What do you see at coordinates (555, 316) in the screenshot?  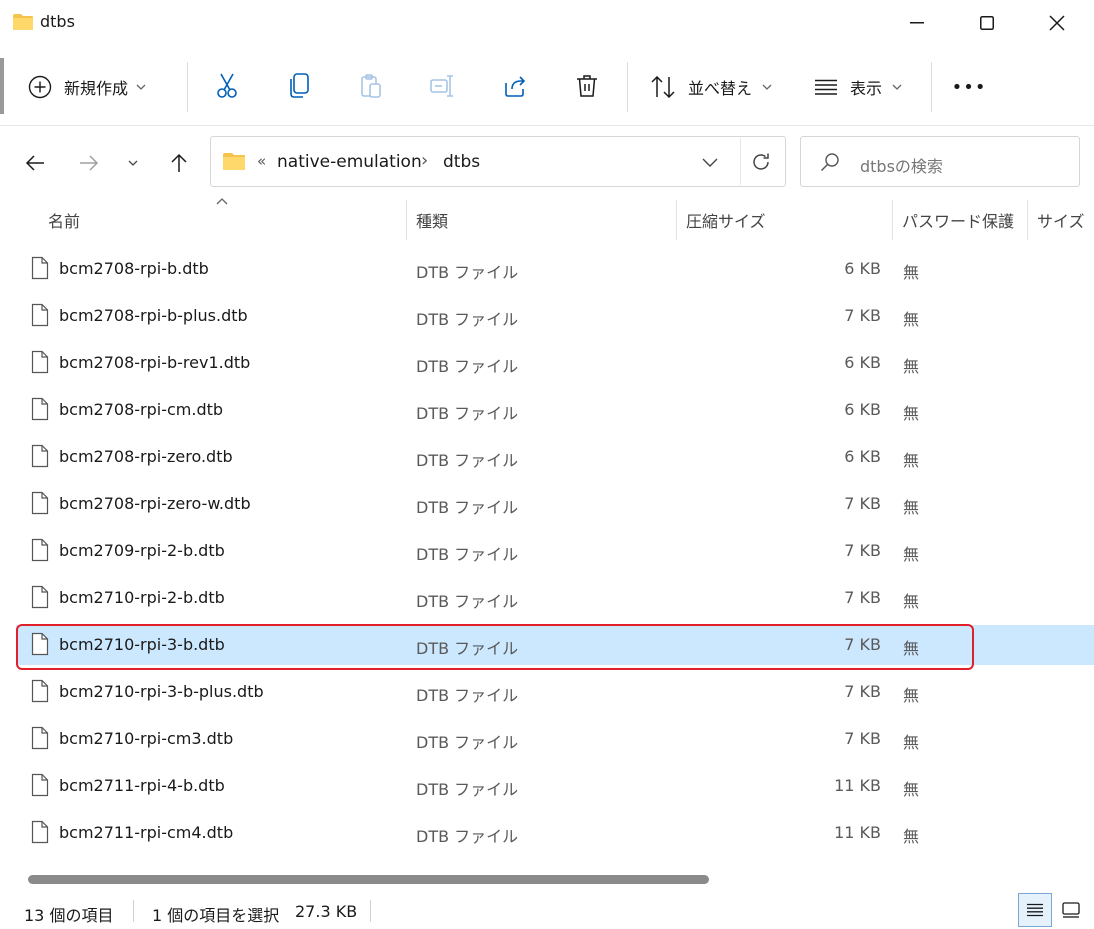 I see `file-row: bcm2708-rpi-b-plus.dtb DTB ファイル 7 KB 無` at bounding box center [555, 316].